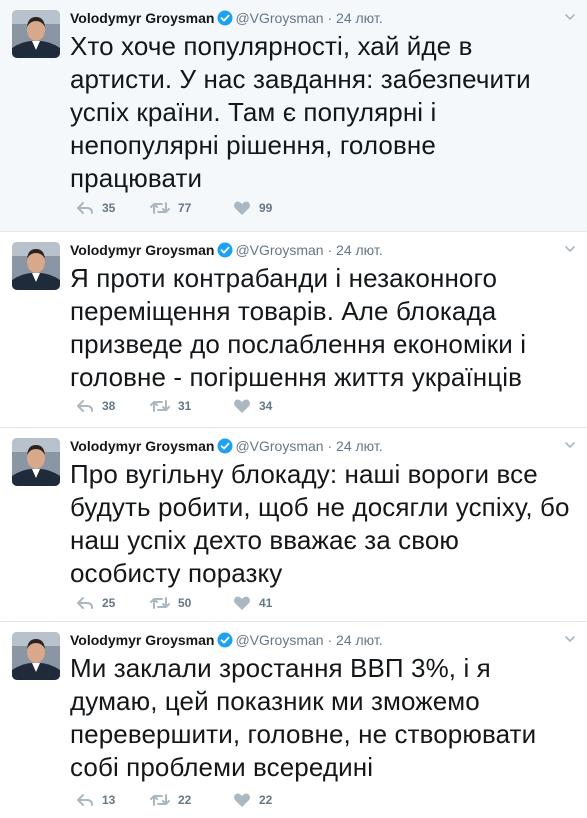 The image size is (587, 818). I want to click on reply-button: 13, so click(95, 800).